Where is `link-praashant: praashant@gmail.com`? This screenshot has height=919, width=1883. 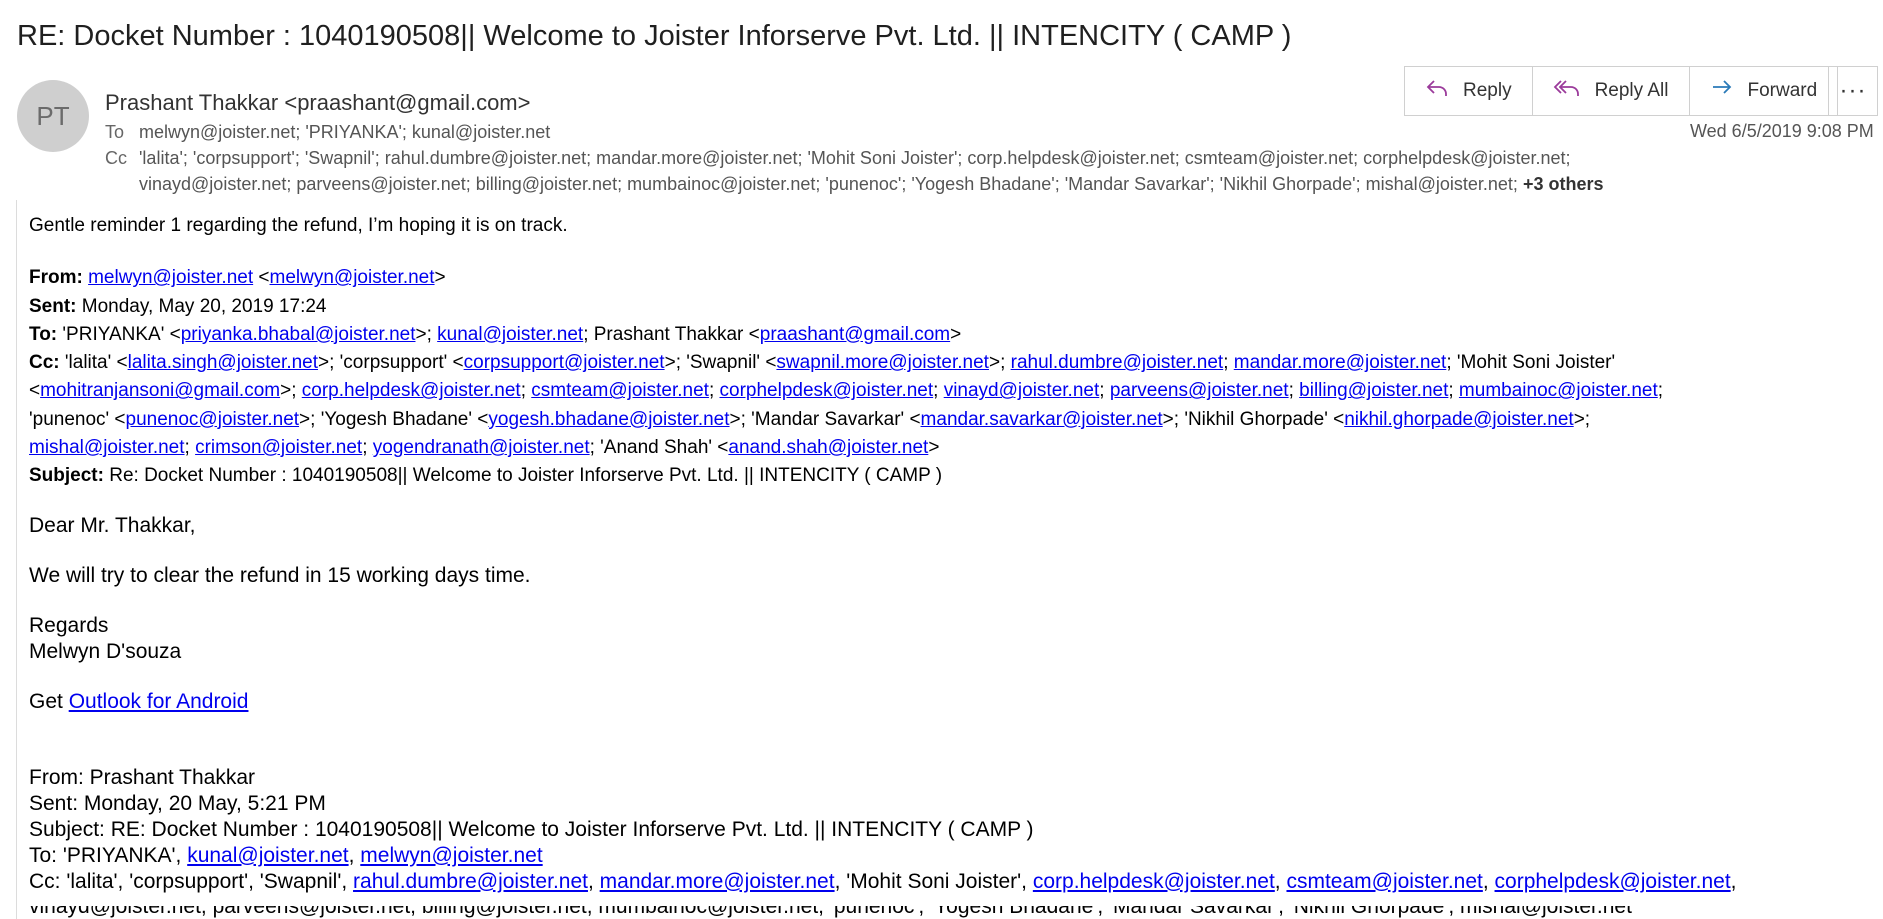
link-praashant: praashant@gmail.com is located at coordinates (855, 334).